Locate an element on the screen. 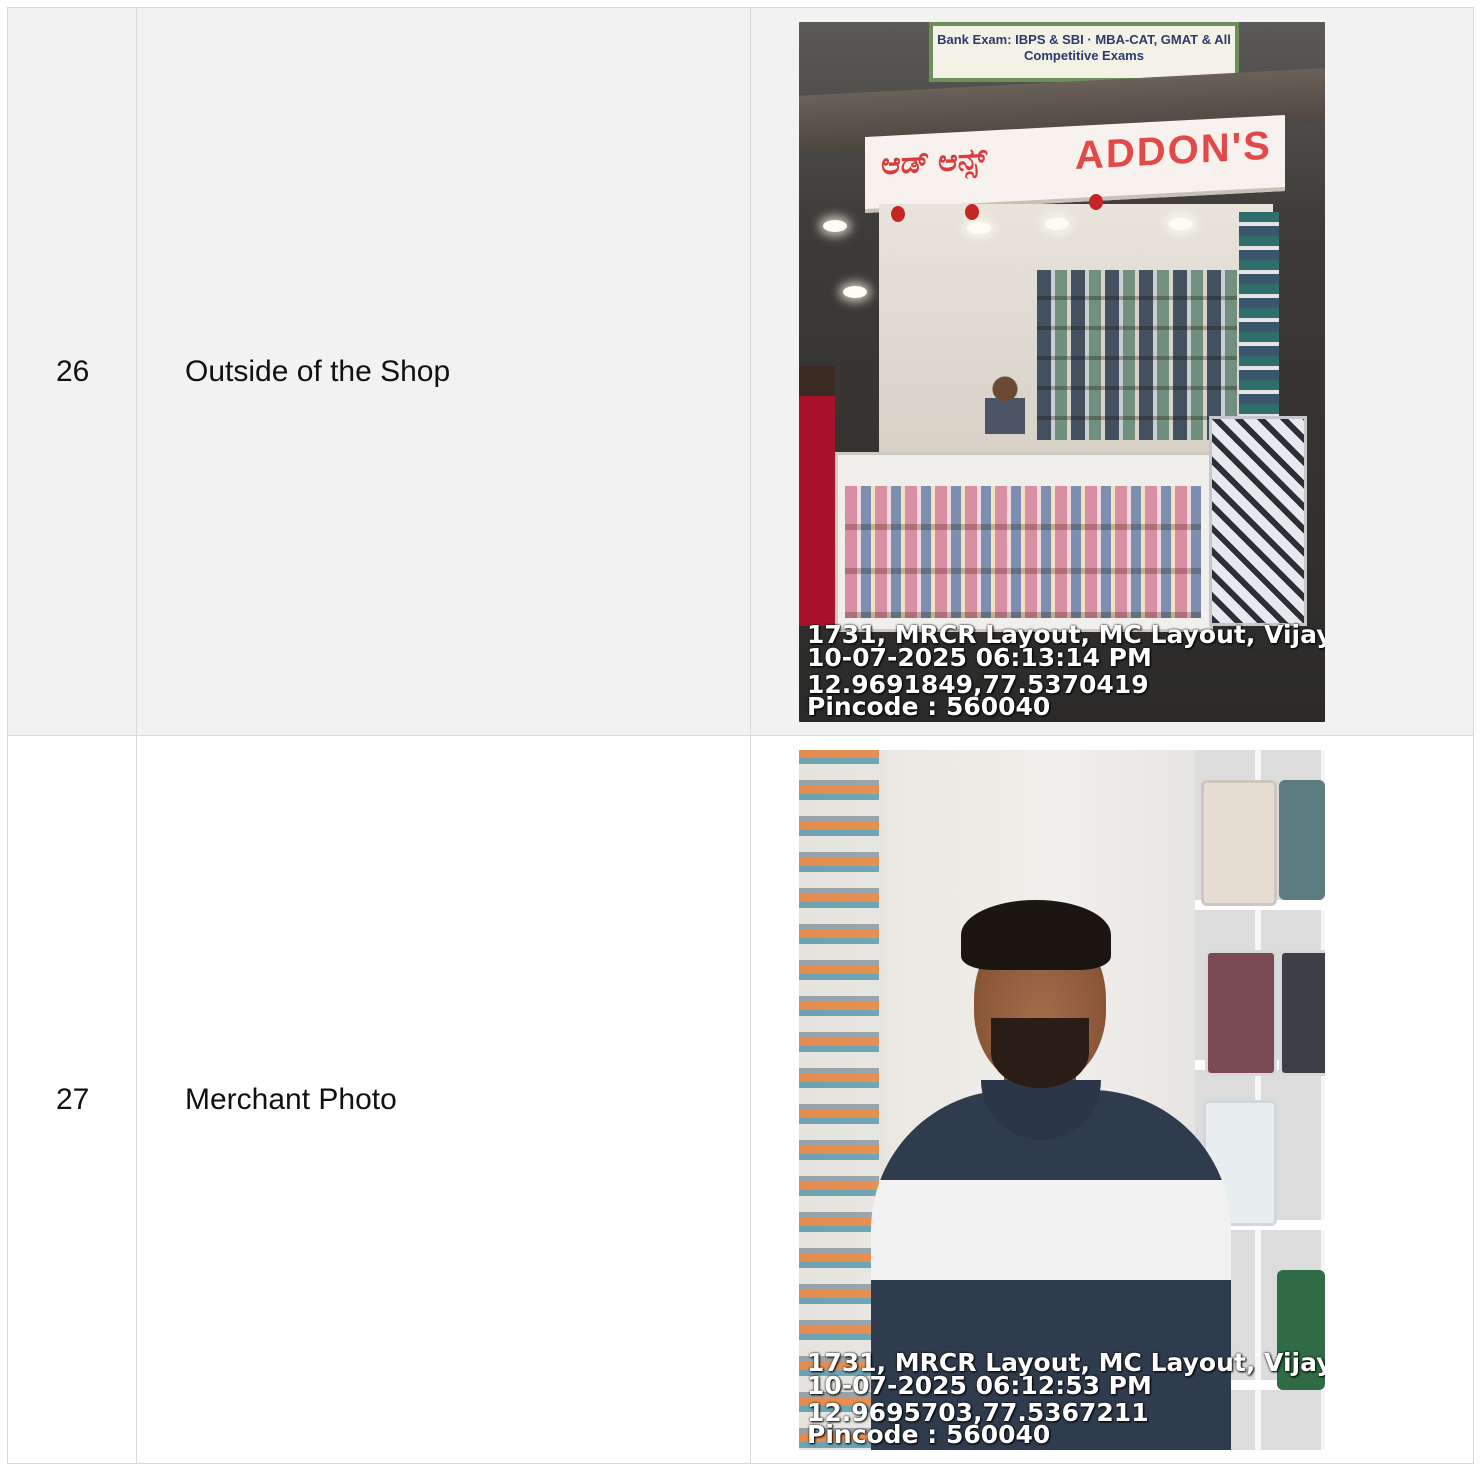 Image resolution: width=1482 pixels, height=1464 pixels. merchant-hair is located at coordinates (1036, 934).